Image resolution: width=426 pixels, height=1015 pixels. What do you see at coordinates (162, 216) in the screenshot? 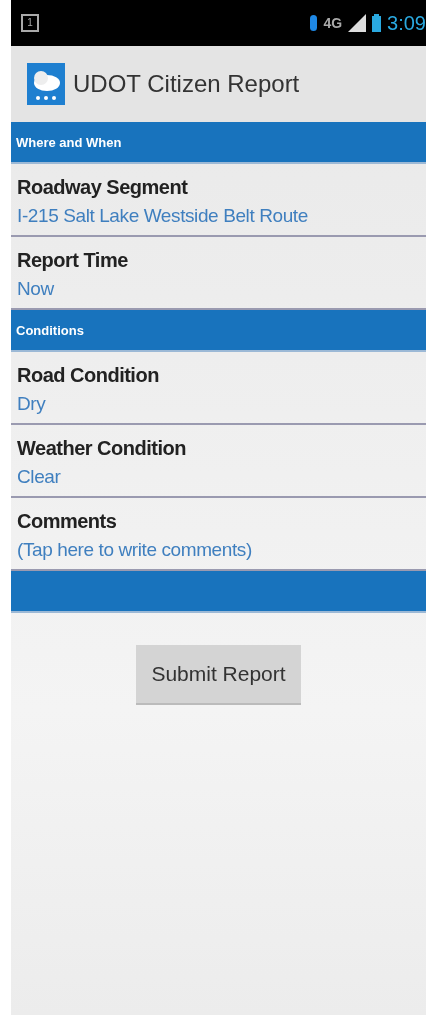
I see `setting-value: I-215 Salt Lake Westside Belt Route` at bounding box center [162, 216].